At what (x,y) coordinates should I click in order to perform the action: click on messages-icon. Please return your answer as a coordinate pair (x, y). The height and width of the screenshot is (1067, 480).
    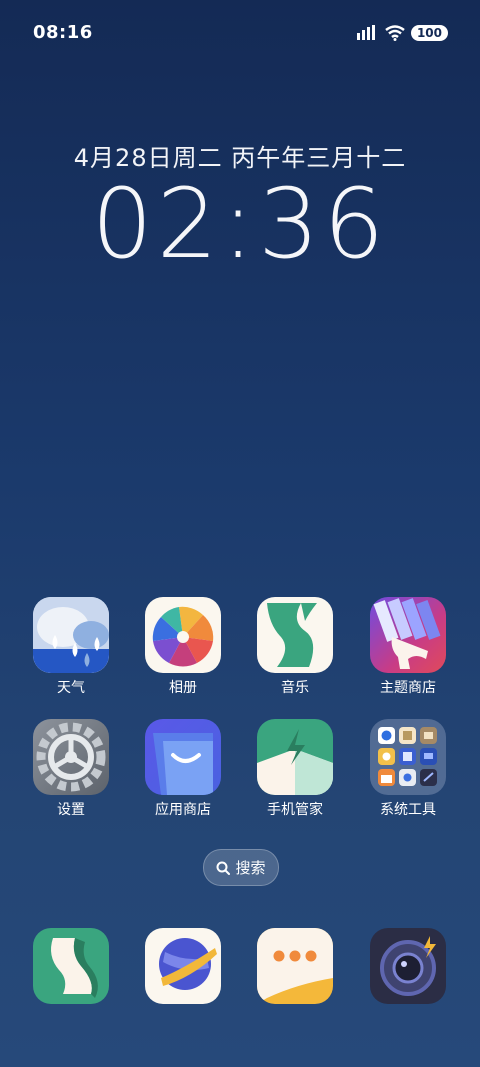
    Looking at the image, I should click on (295, 966).